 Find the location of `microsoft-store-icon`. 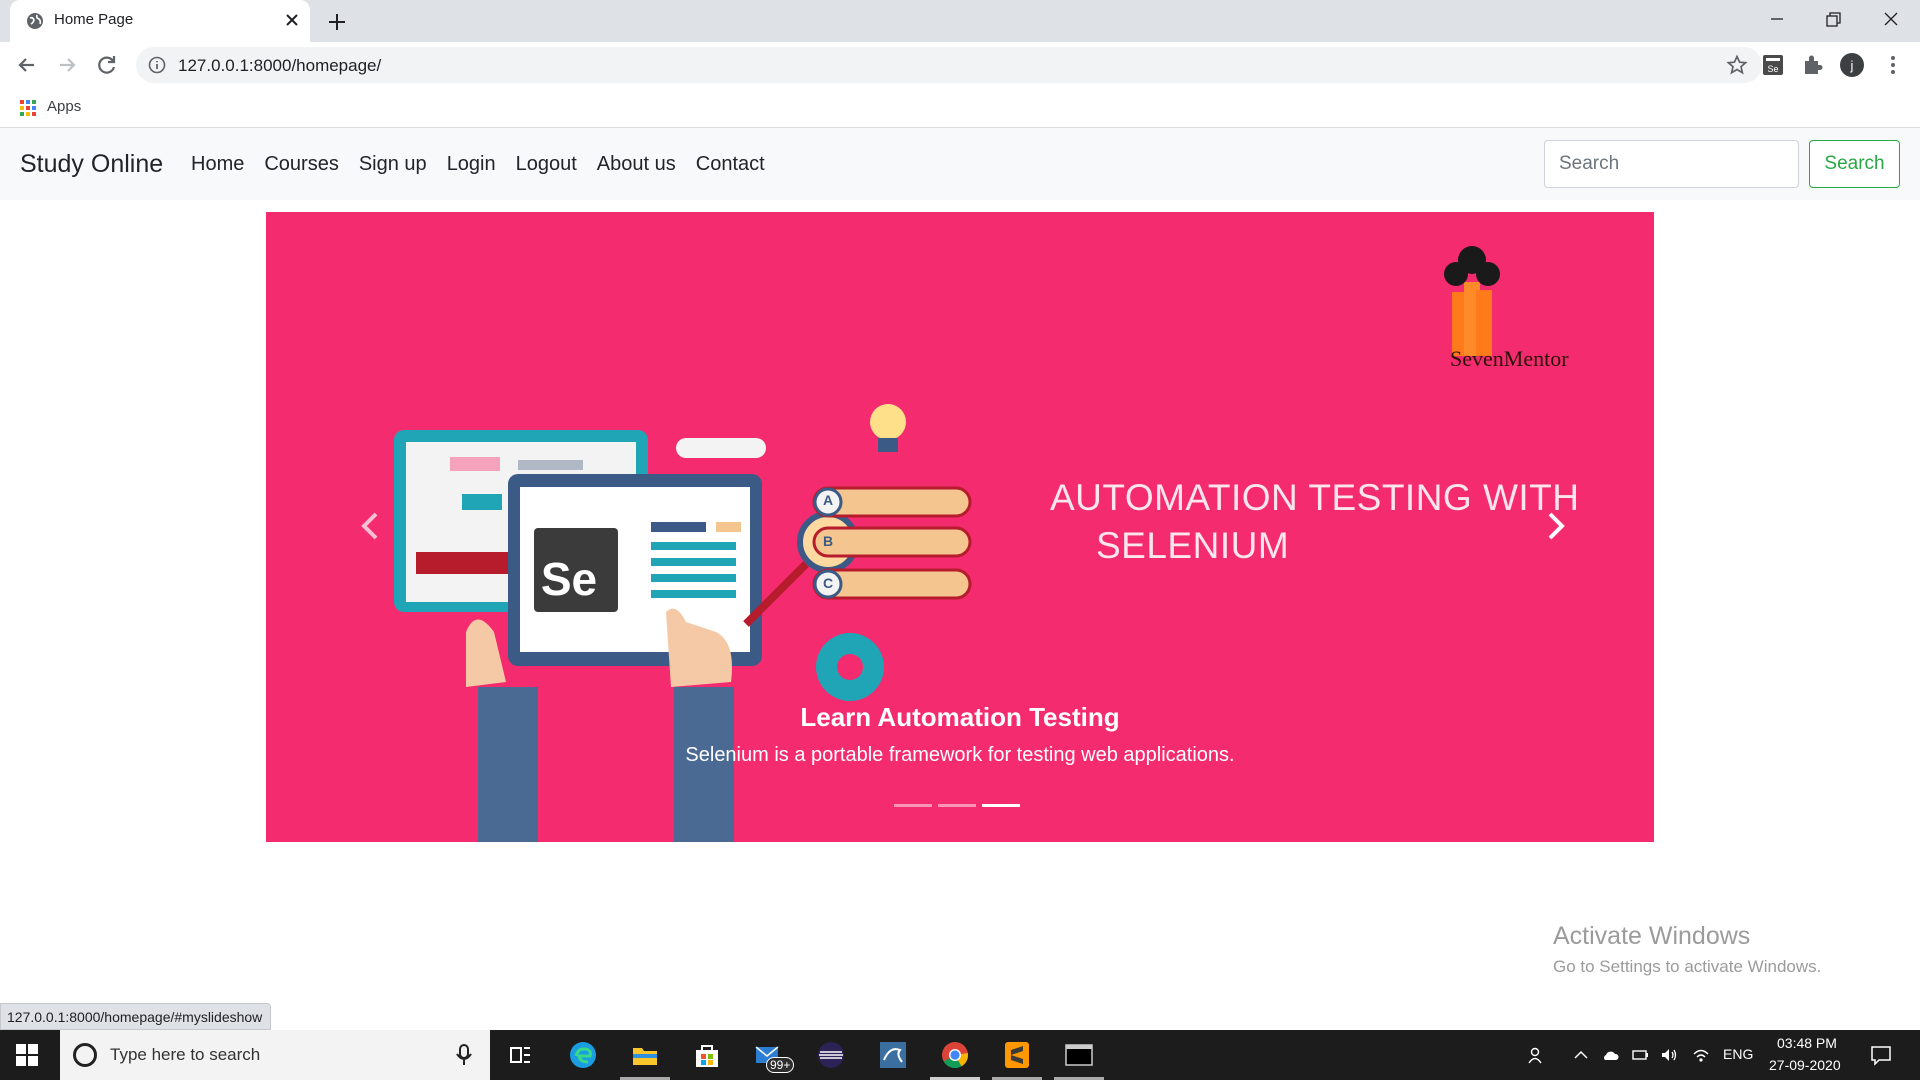

microsoft-store-icon is located at coordinates (707, 1055).